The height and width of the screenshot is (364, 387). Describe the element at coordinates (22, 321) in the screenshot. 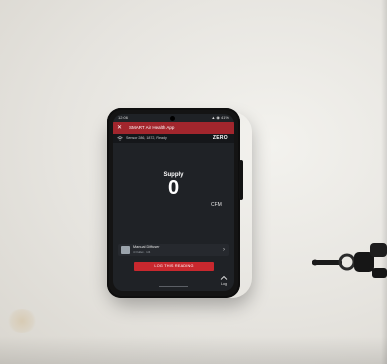

I see `table-stain` at that location.